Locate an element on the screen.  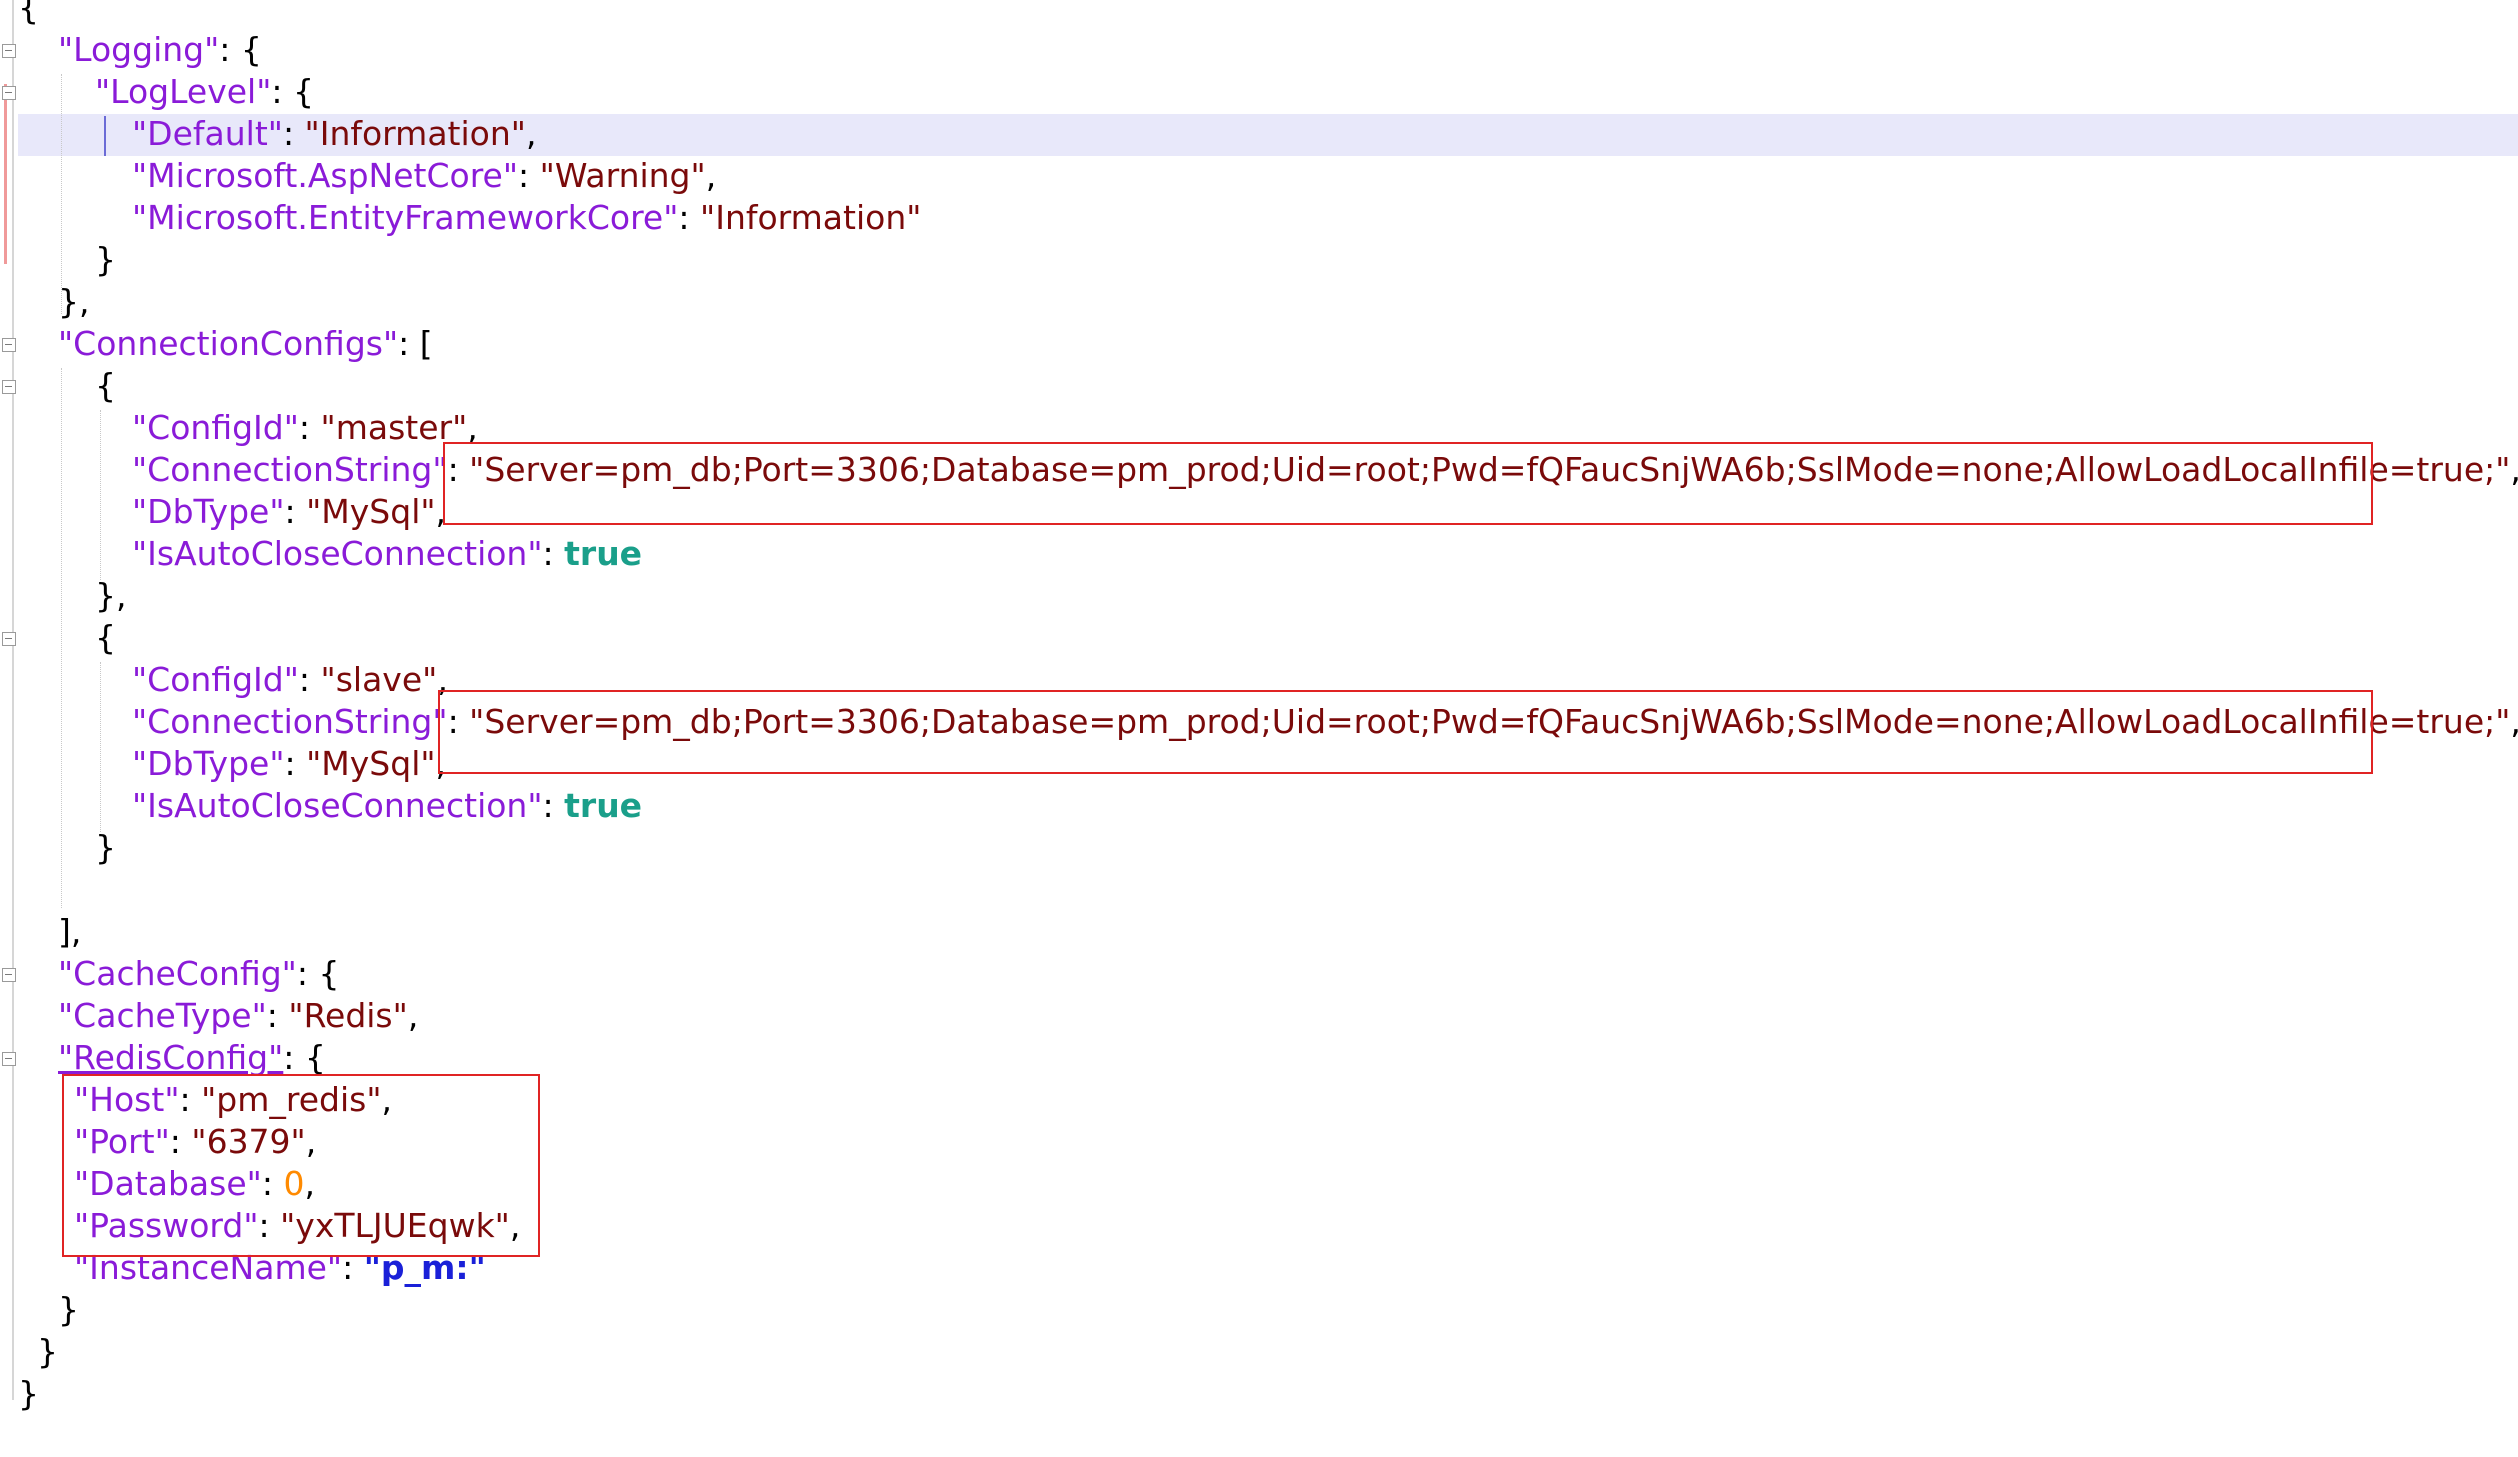
code-line: "RedisConfig": { is located at coordinates (192, 1058).